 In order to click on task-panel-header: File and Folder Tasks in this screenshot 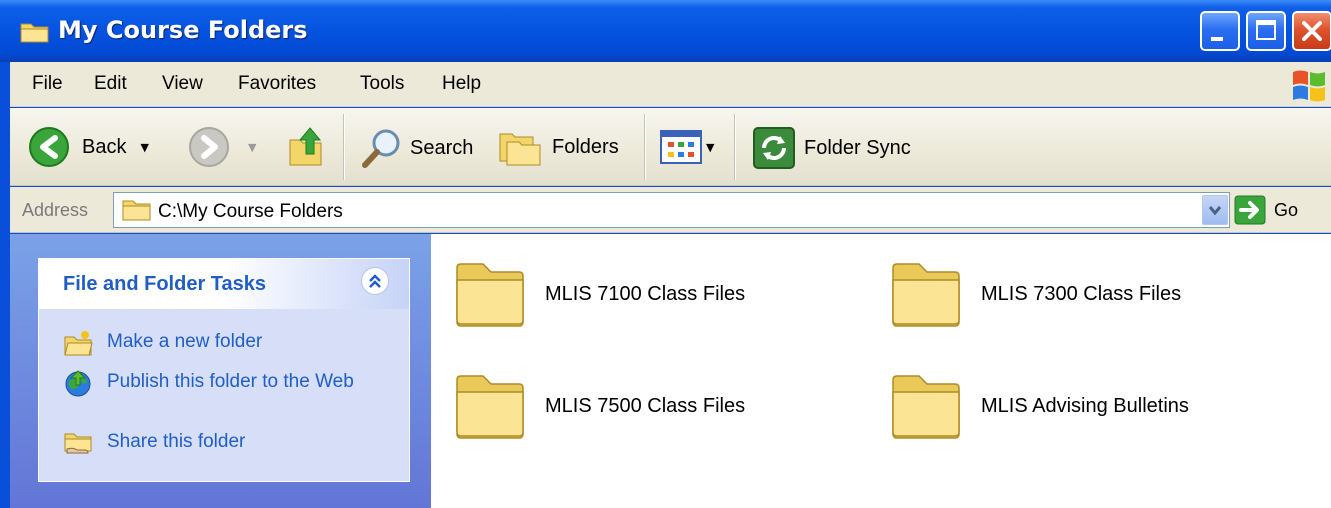, I will do `click(224, 284)`.